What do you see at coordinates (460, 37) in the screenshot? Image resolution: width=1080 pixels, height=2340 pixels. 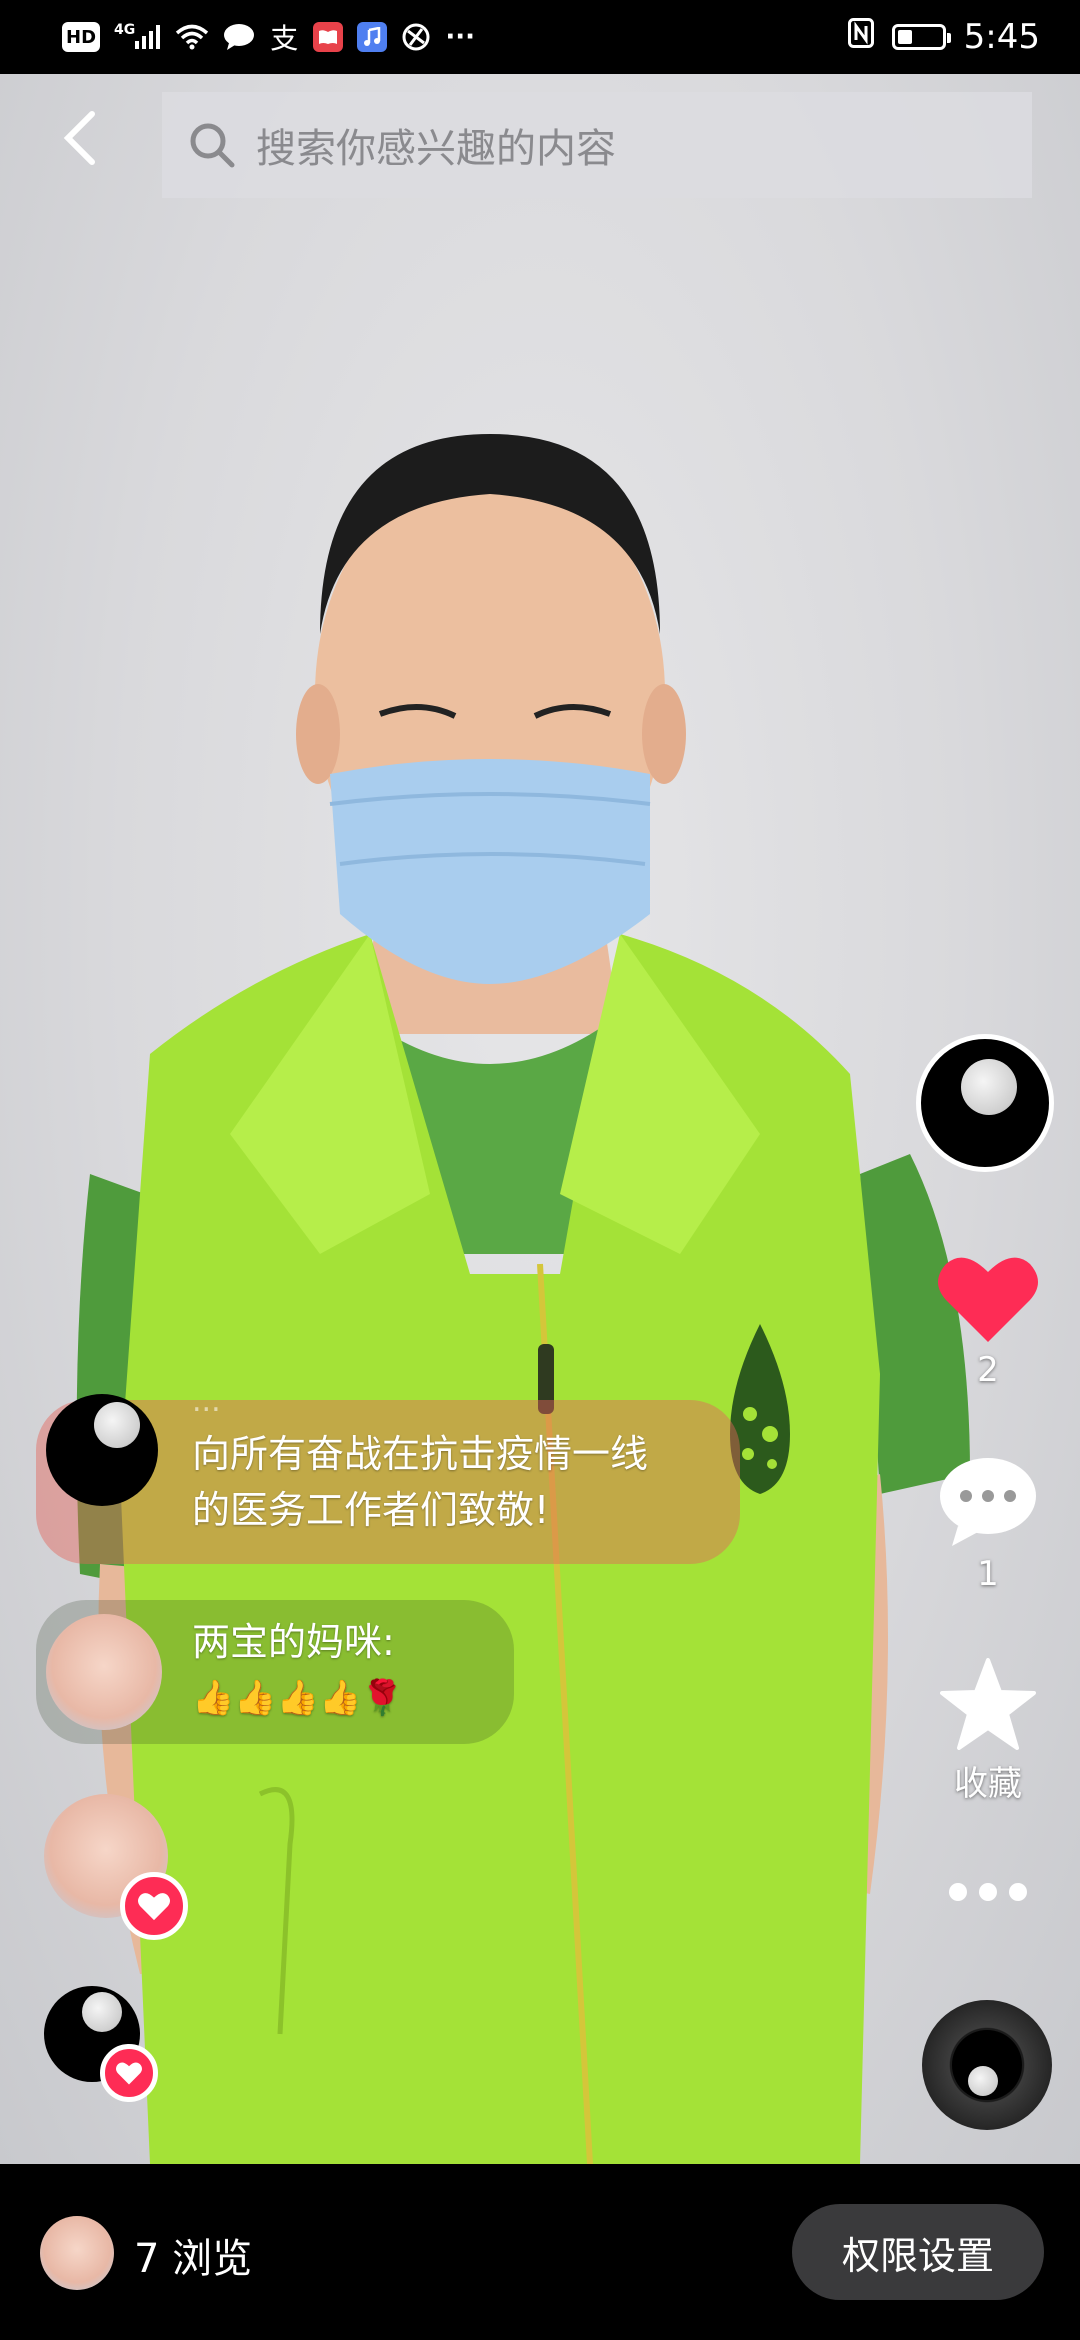 I see `more-dots-icon: ···` at bounding box center [460, 37].